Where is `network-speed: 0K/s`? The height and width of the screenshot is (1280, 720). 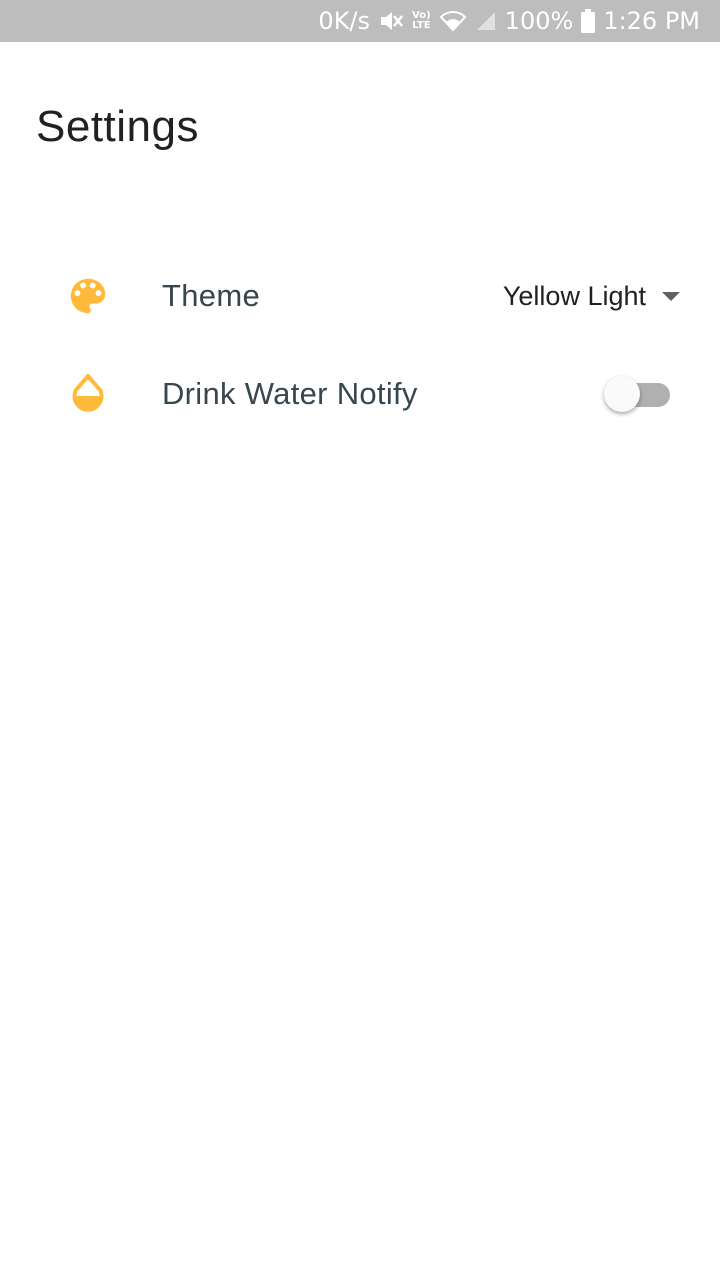 network-speed: 0K/s is located at coordinates (344, 21).